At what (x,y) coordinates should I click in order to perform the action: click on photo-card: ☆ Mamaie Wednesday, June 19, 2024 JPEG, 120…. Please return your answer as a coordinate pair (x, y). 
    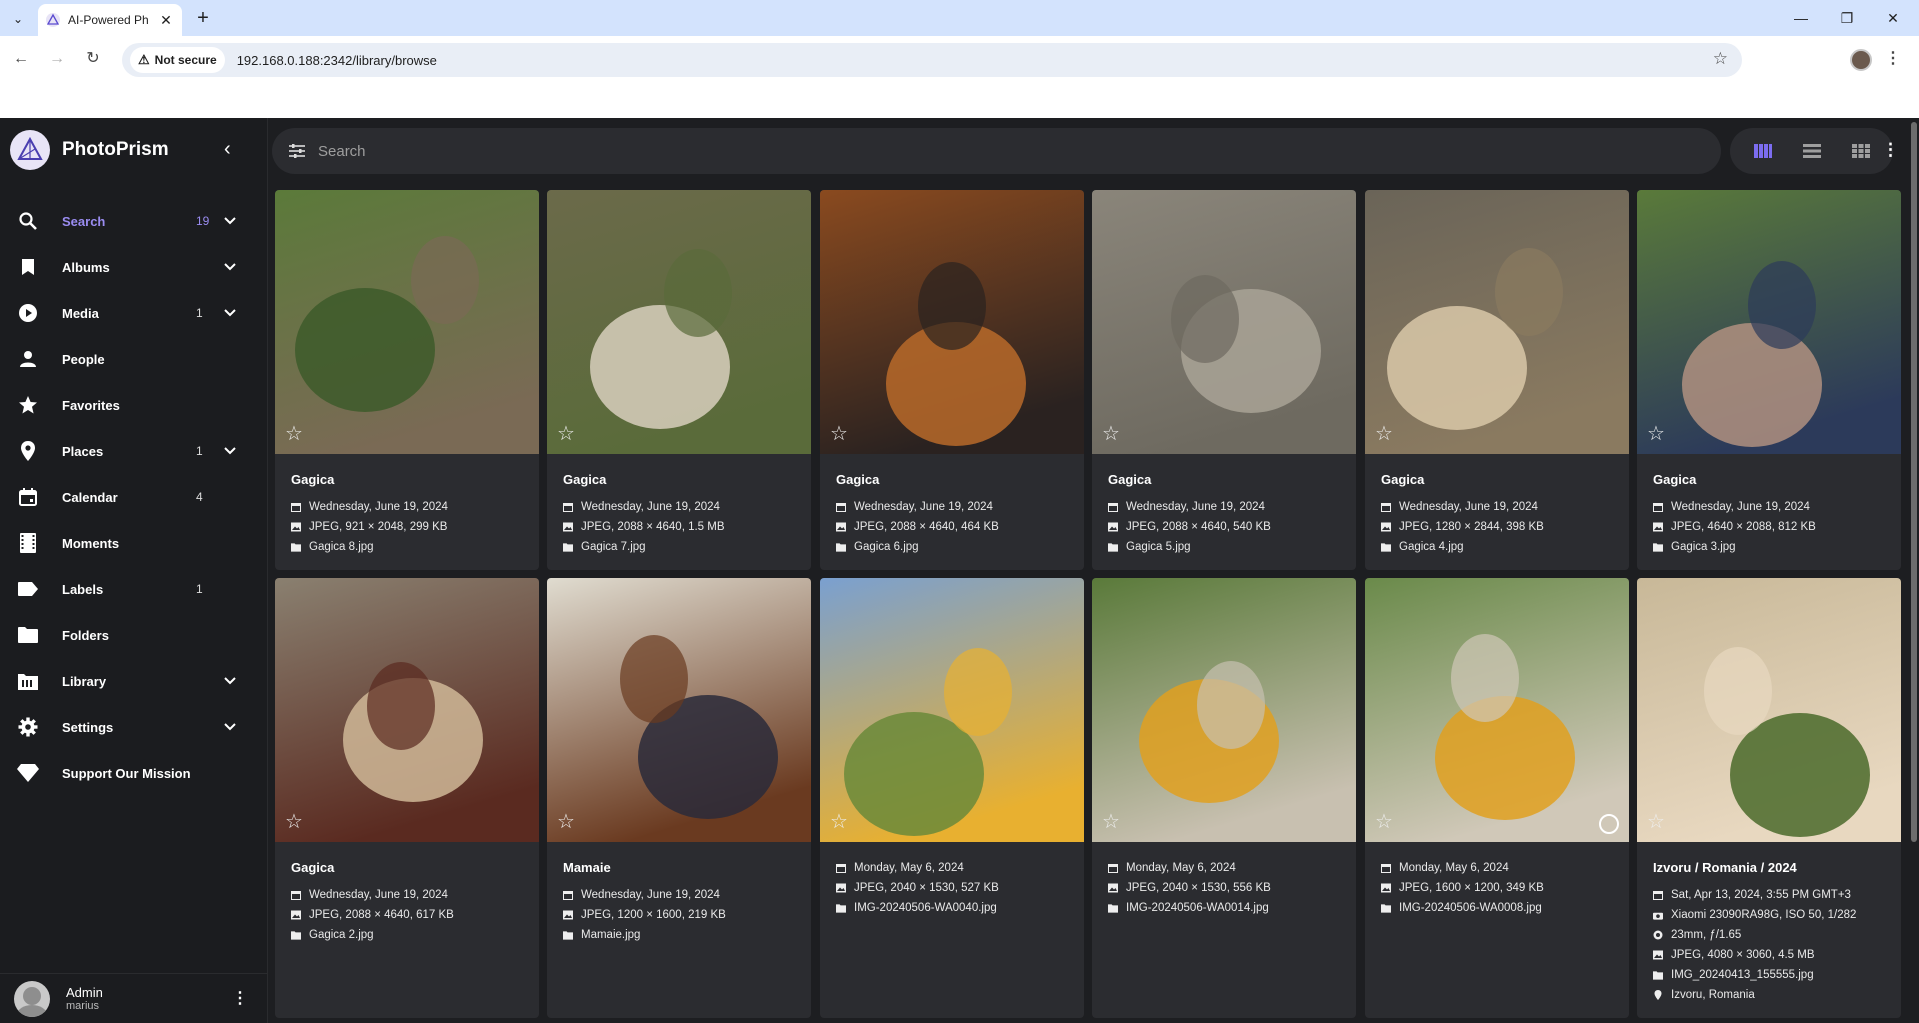
    Looking at the image, I should click on (679, 798).